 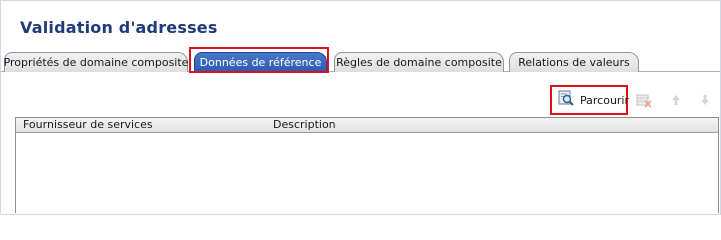 I want to click on tab-label: Propriétés de domaine composite, so click(x=96, y=62).